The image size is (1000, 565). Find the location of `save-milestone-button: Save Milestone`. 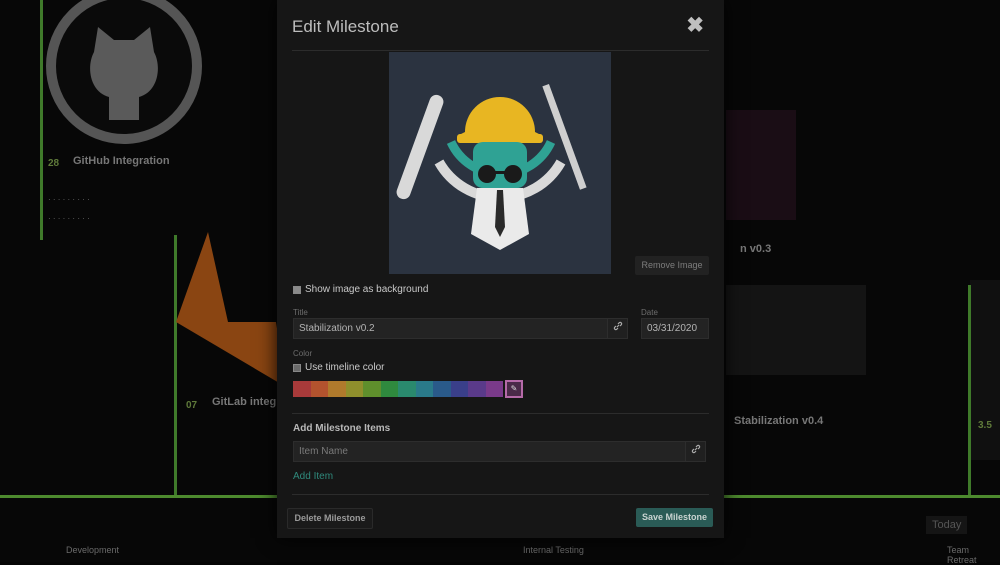

save-milestone-button: Save Milestone is located at coordinates (674, 517).